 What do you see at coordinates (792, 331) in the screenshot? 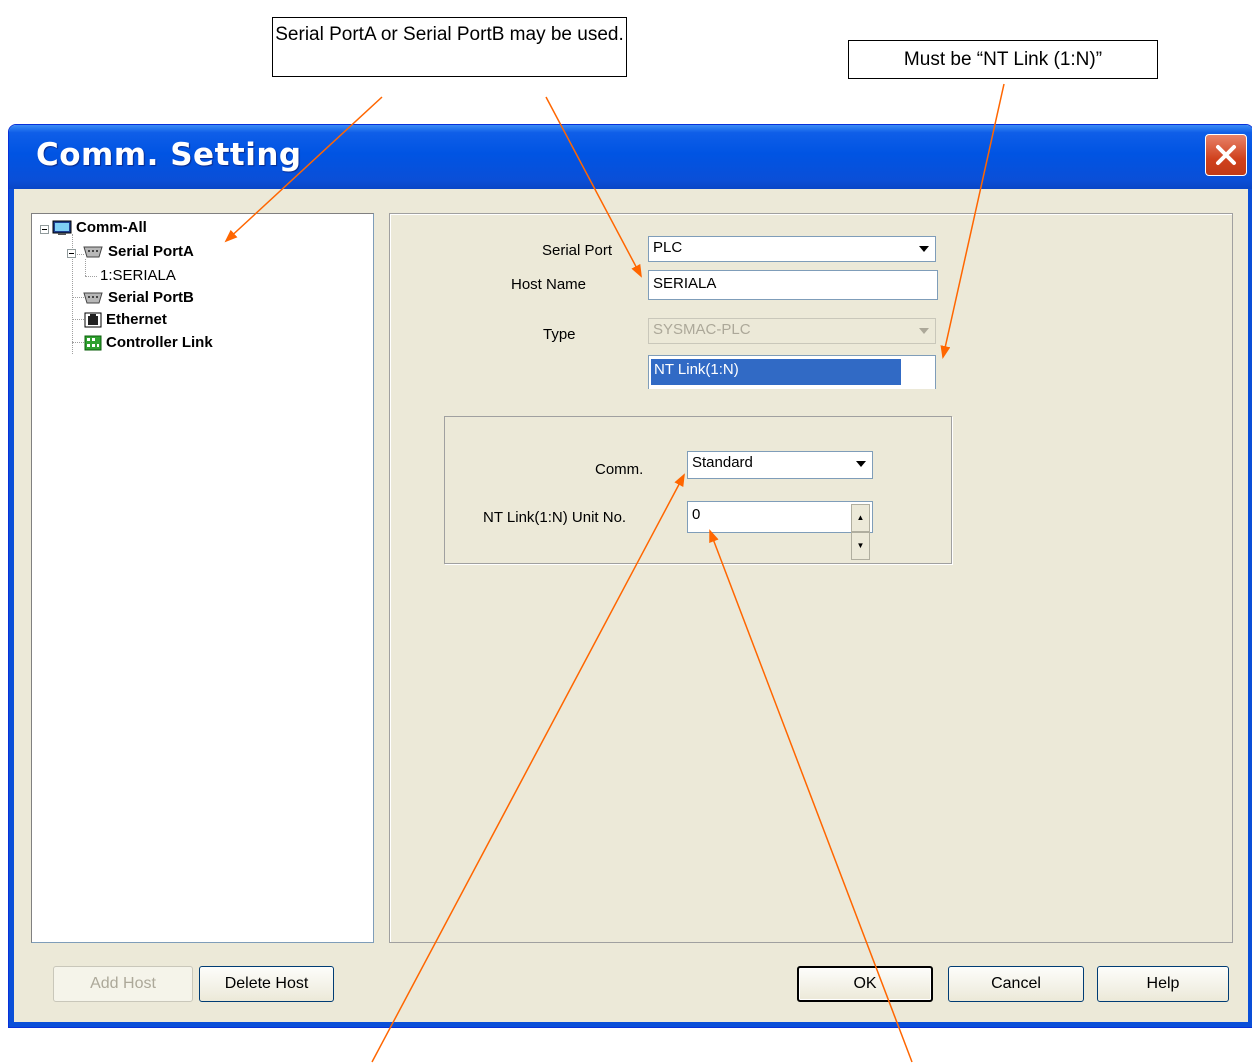
I see `type-select: SYSMAC-PLC` at bounding box center [792, 331].